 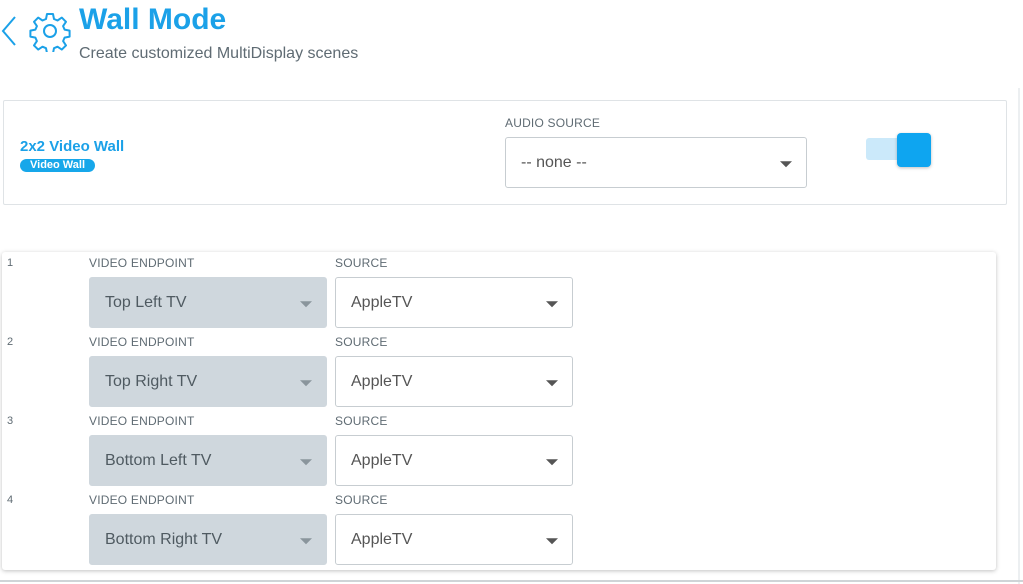 I want to click on row-number: 4, so click(x=10, y=500).